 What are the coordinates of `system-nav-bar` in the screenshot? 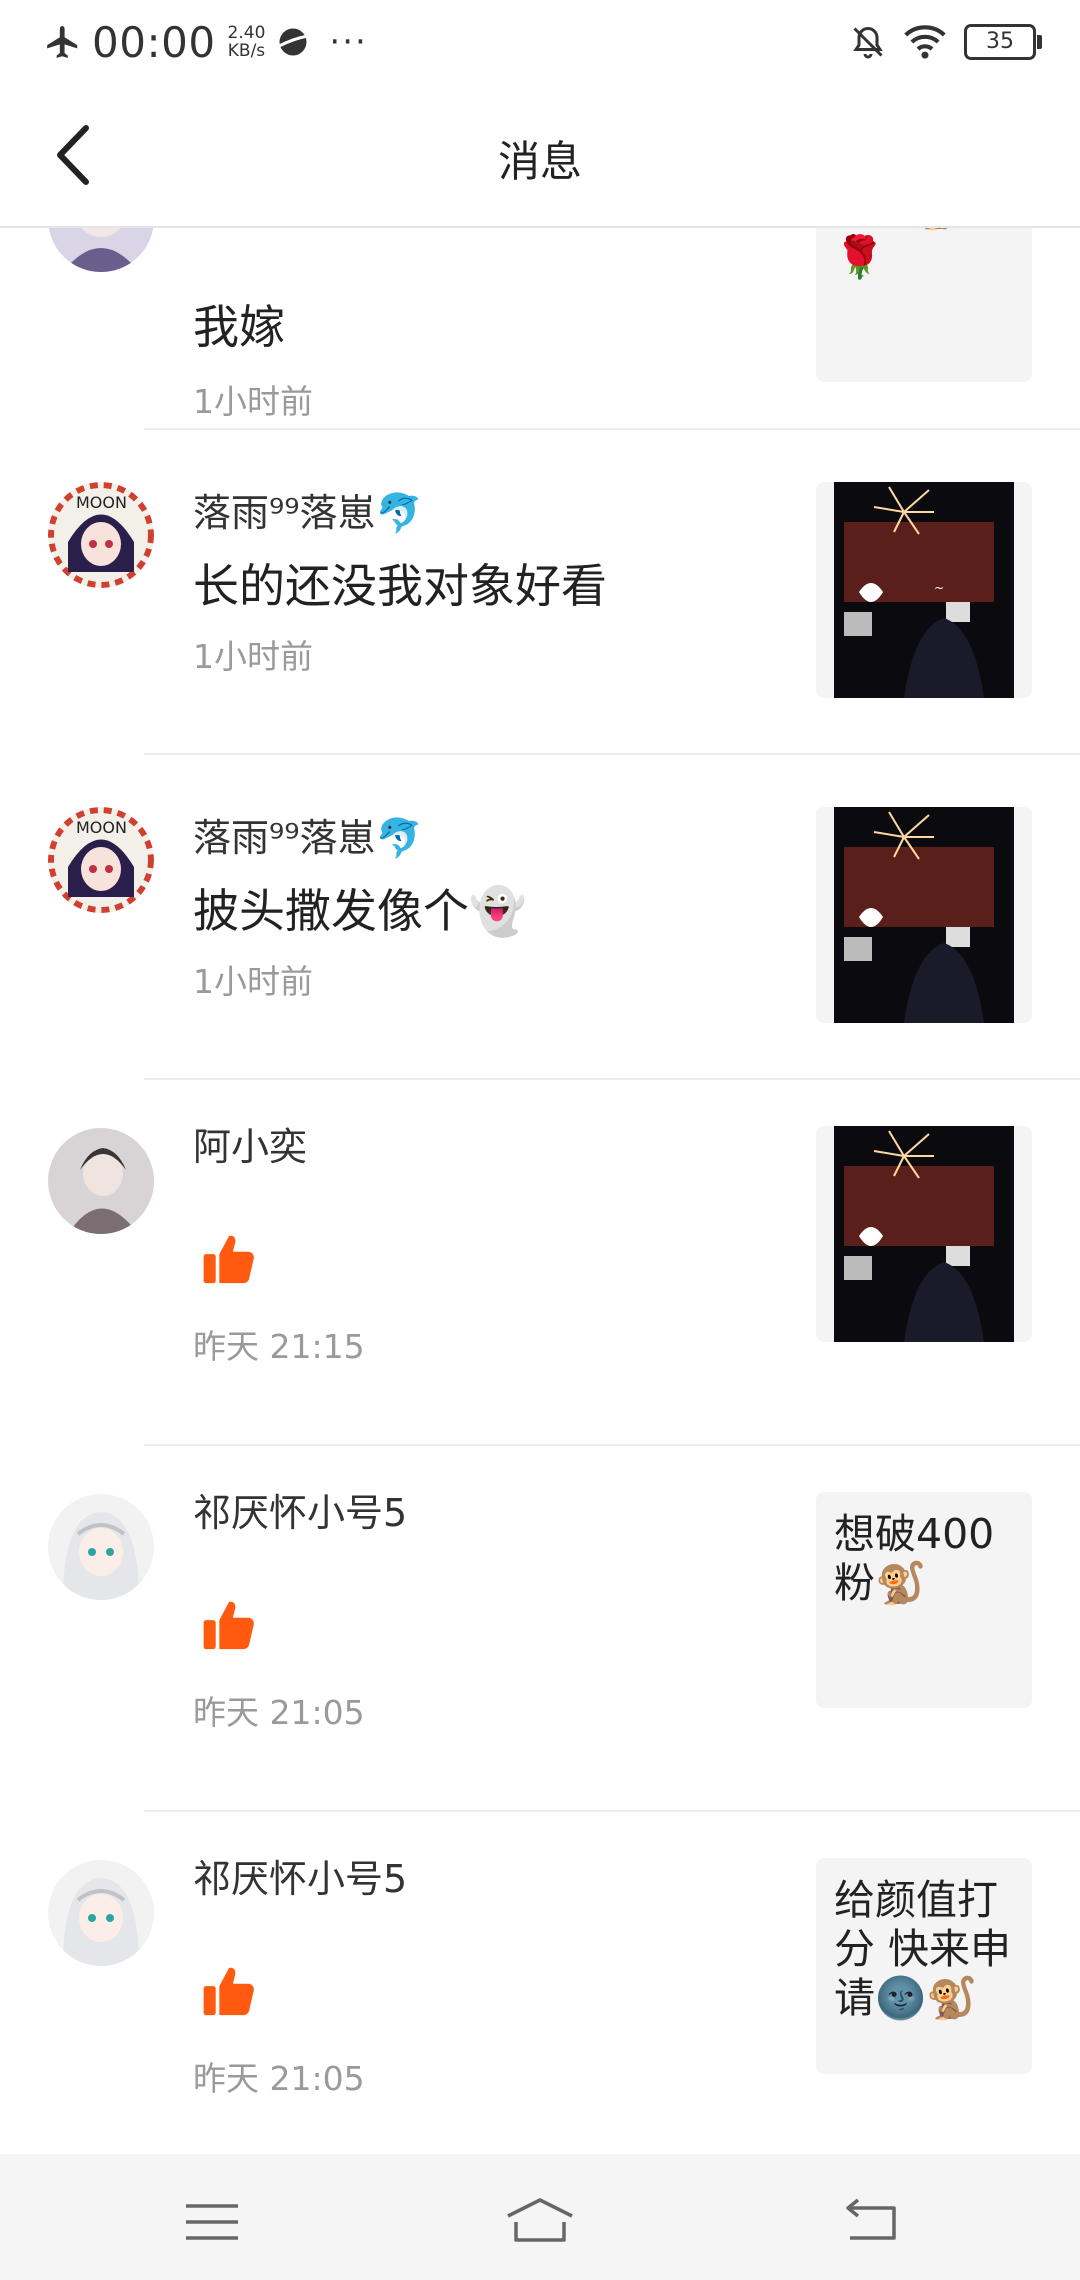 It's located at (540, 2217).